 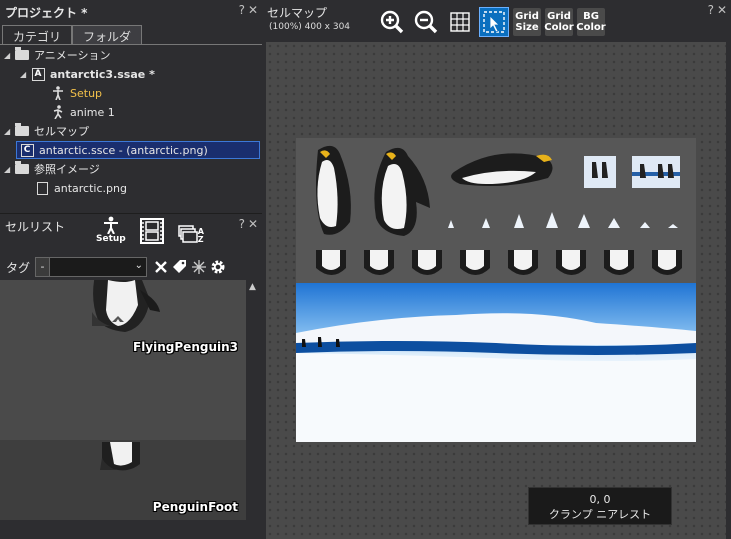 I want to click on tree-item-reference-folder: ◢ 参照イメージ, so click(x=52, y=169).